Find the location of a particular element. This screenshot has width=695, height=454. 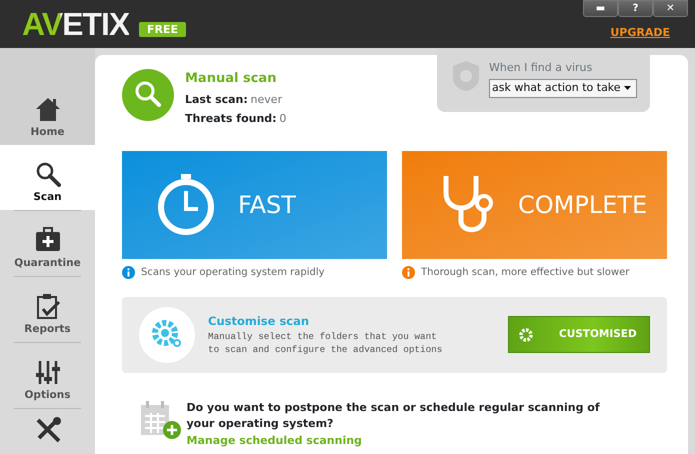

scan-title: Manual scan is located at coordinates (231, 79).